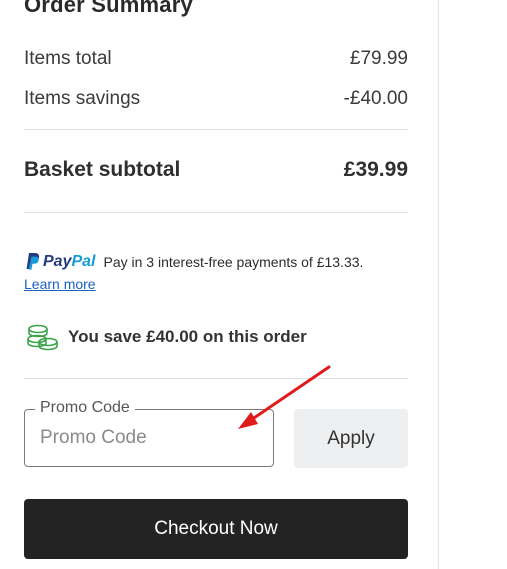 Image resolution: width=507 pixels, height=569 pixels. Describe the element at coordinates (83, 261) in the screenshot. I see `paypal-logo-word-2: Pal` at that location.